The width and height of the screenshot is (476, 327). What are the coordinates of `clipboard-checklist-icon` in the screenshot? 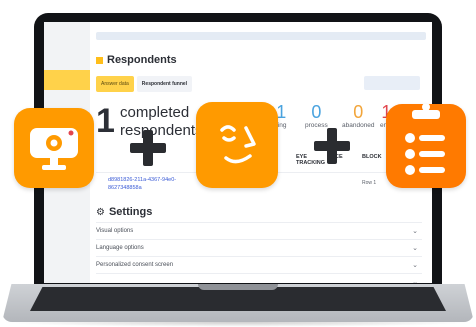 It's located at (426, 143).